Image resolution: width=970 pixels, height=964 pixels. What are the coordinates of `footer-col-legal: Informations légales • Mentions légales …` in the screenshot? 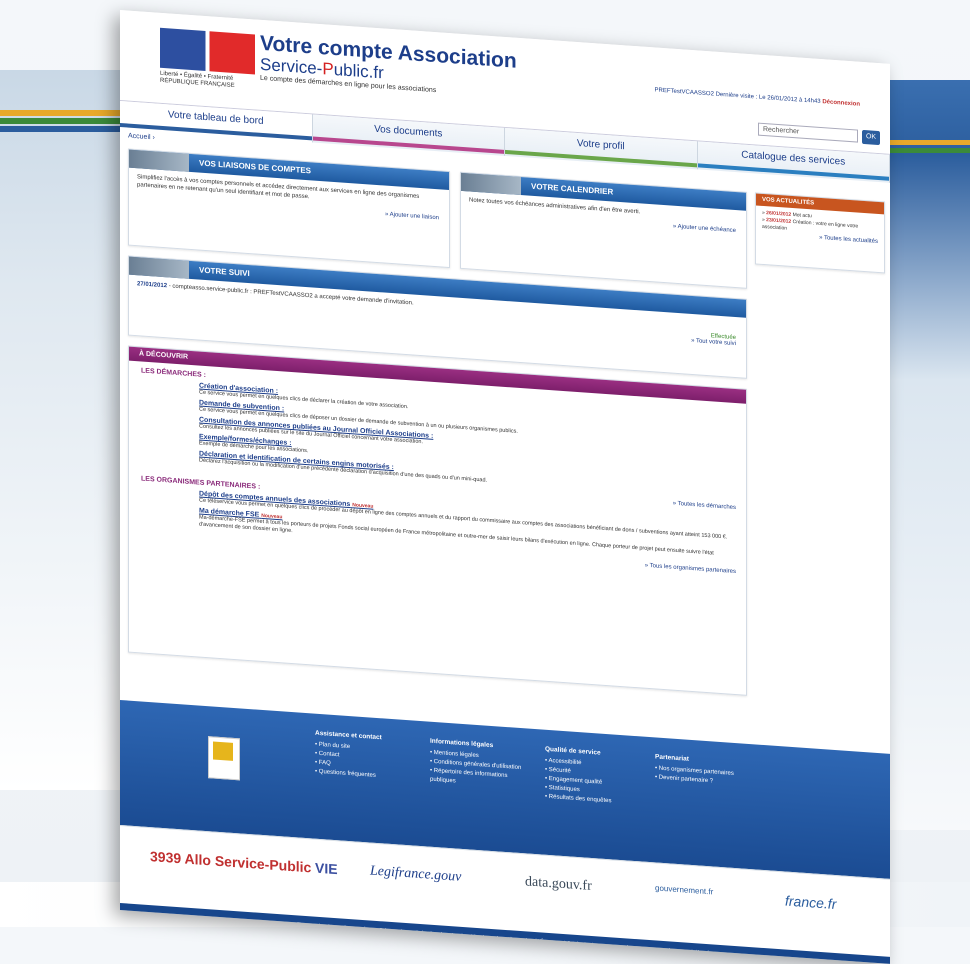 It's located at (480, 764).